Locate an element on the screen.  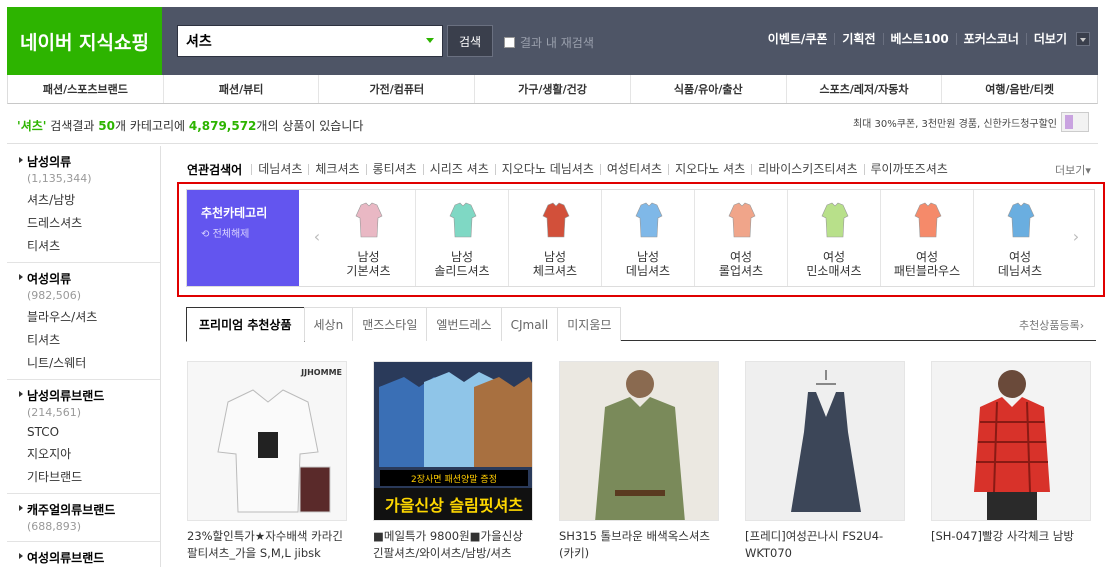
top-menu-best100: 베스트100 is located at coordinates (919, 39).